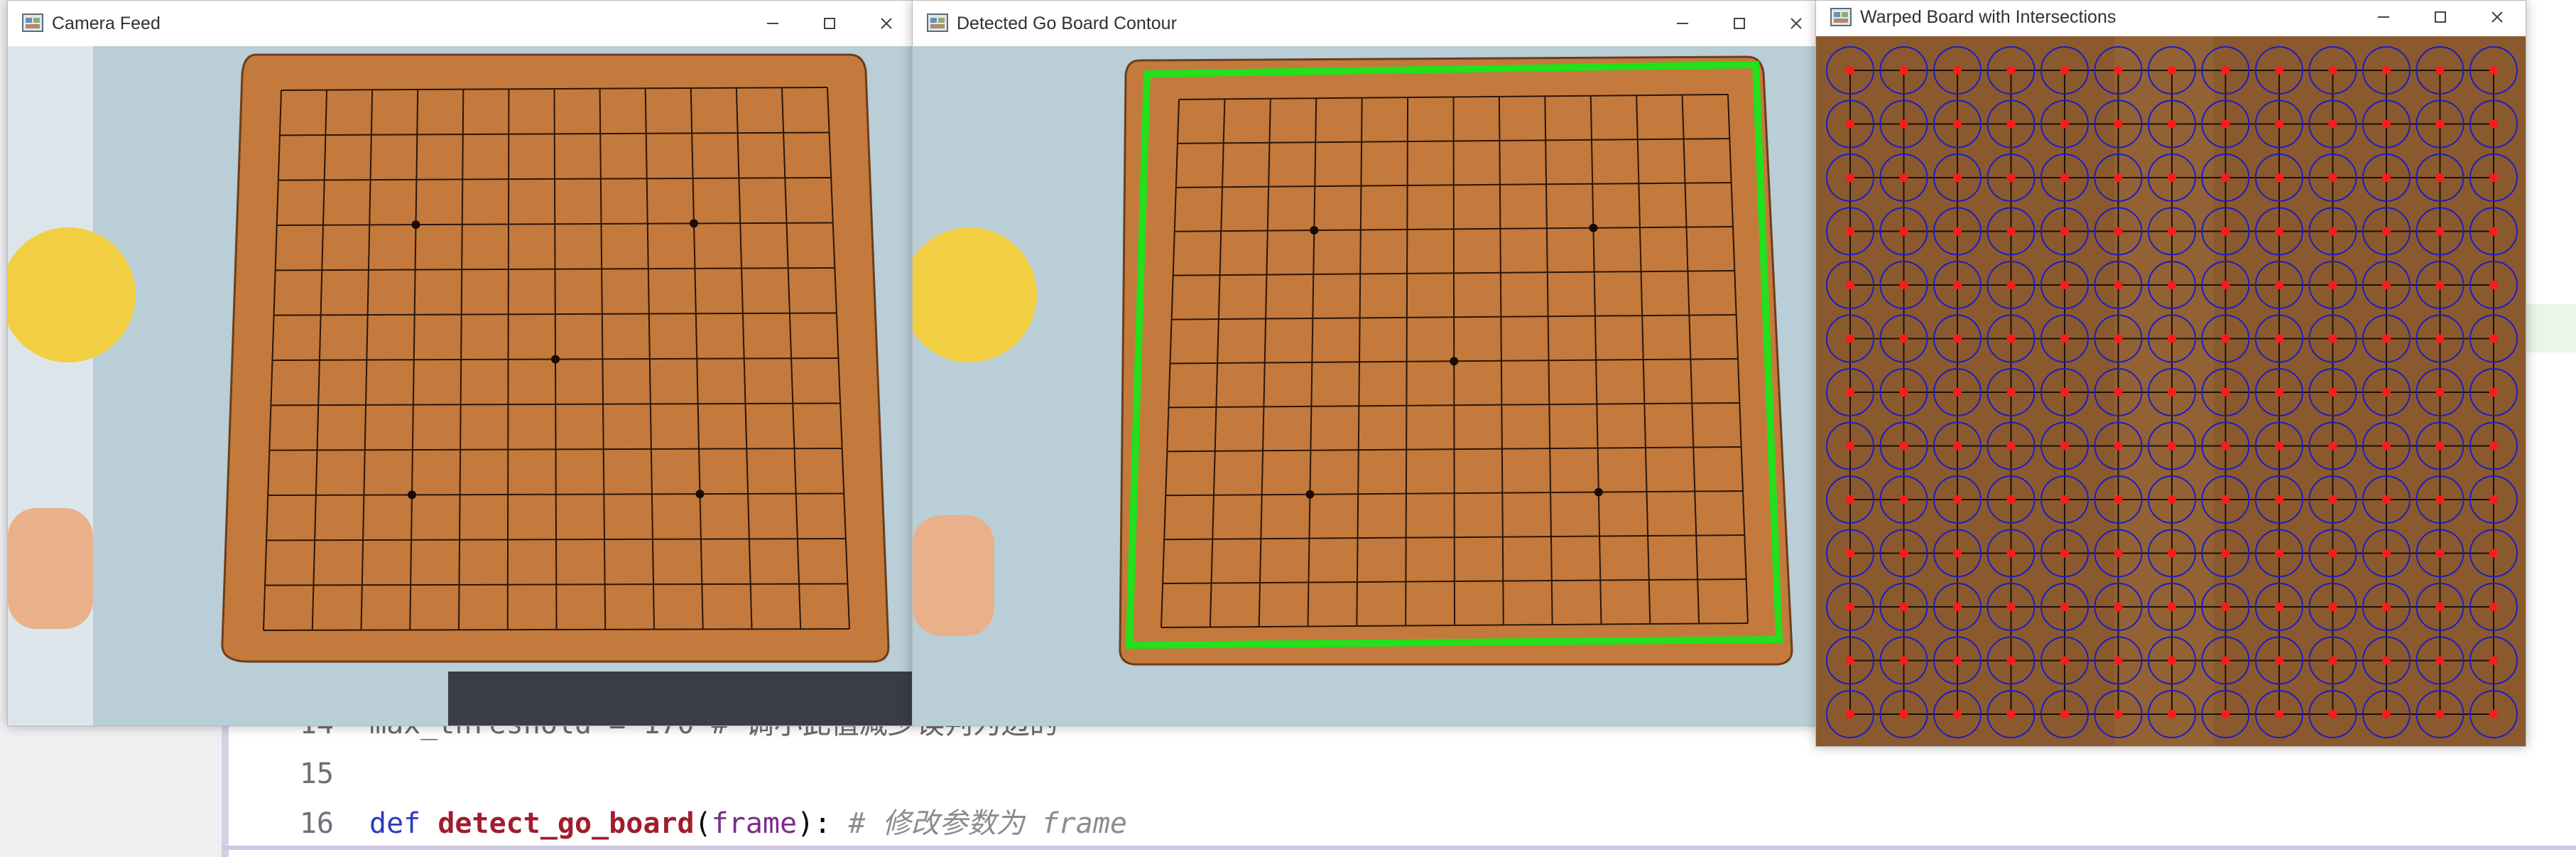  What do you see at coordinates (2171, 19) in the screenshot?
I see `window-titlebar: Warped Board with Intersections` at bounding box center [2171, 19].